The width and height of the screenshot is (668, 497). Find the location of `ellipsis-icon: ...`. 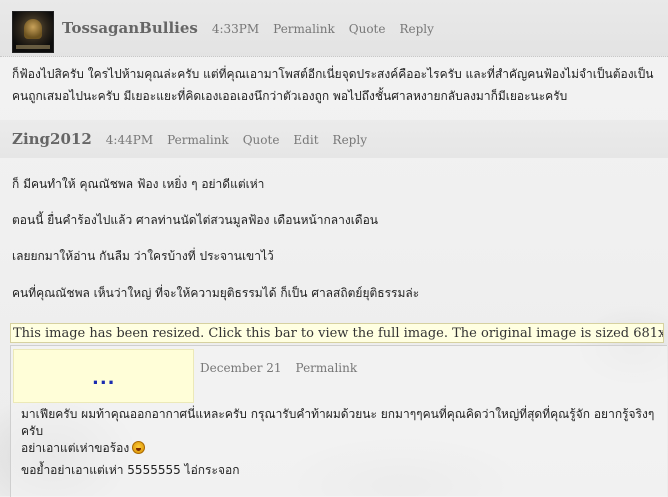

ellipsis-icon: ... is located at coordinates (104, 378).